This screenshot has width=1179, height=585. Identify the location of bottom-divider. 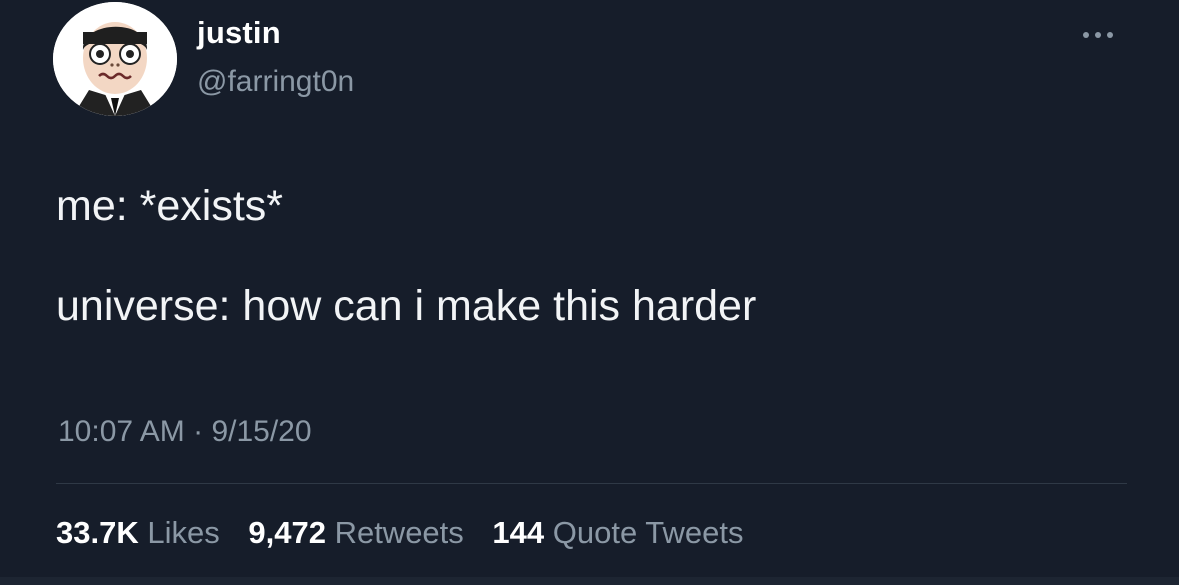
(589, 581).